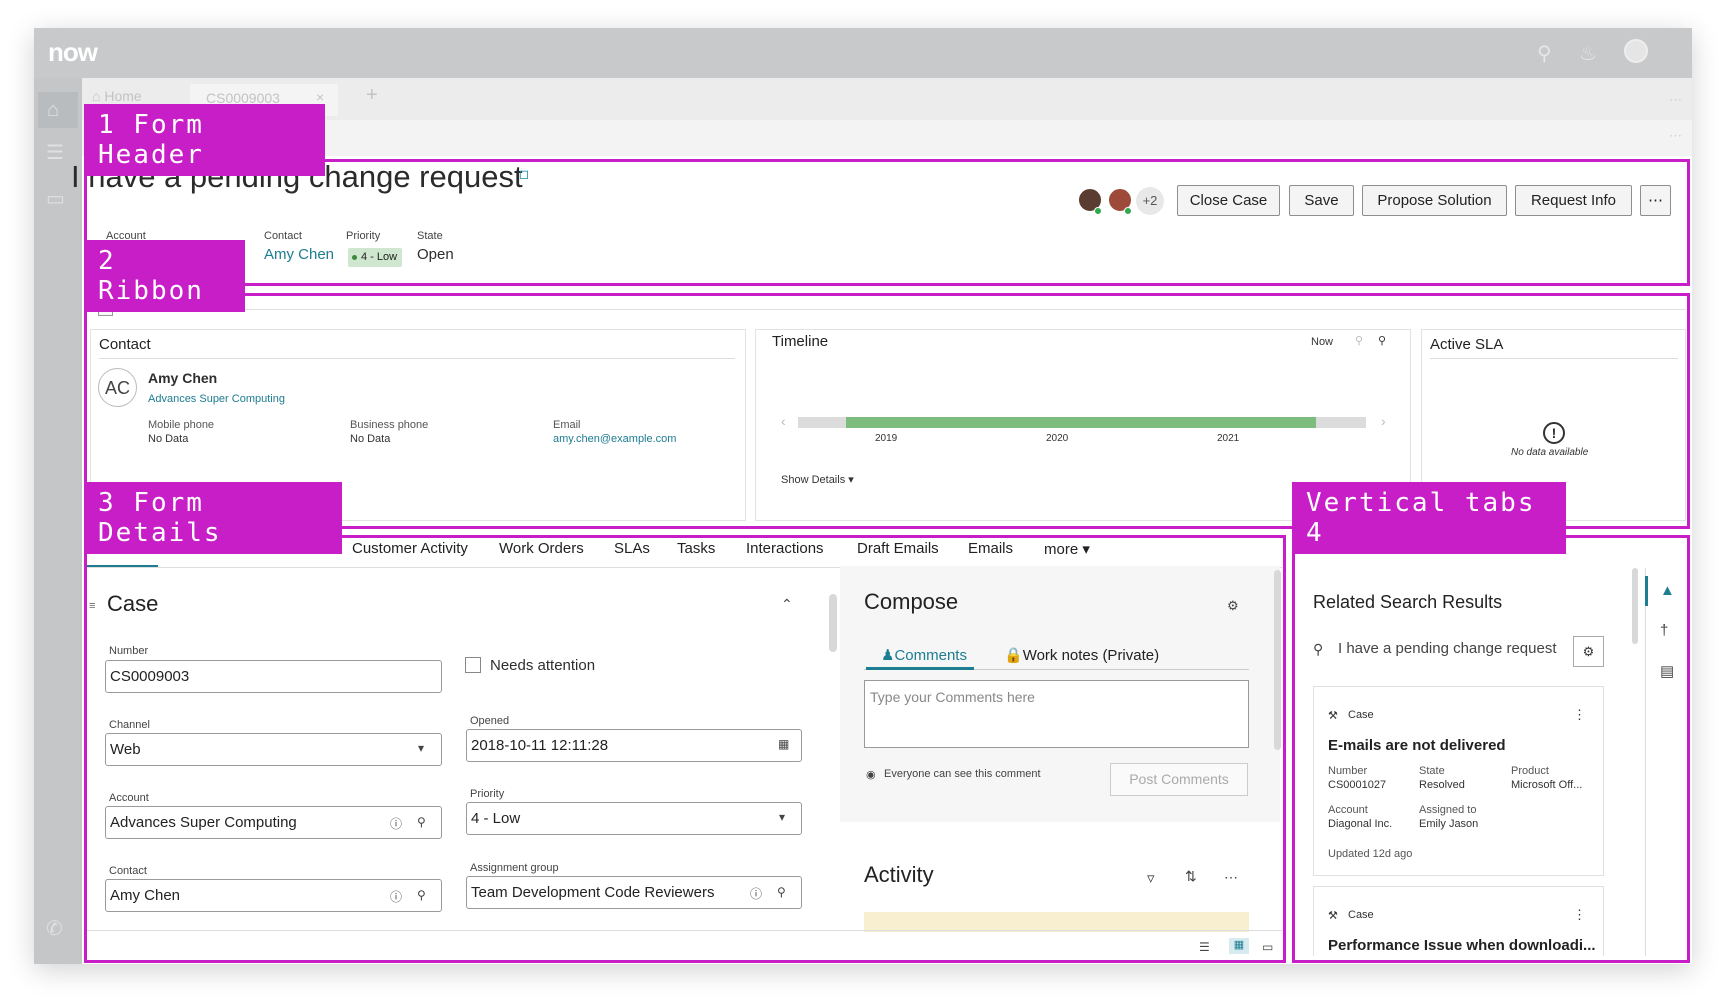  I want to click on chevron-down-icon: ▾, so click(421, 748).